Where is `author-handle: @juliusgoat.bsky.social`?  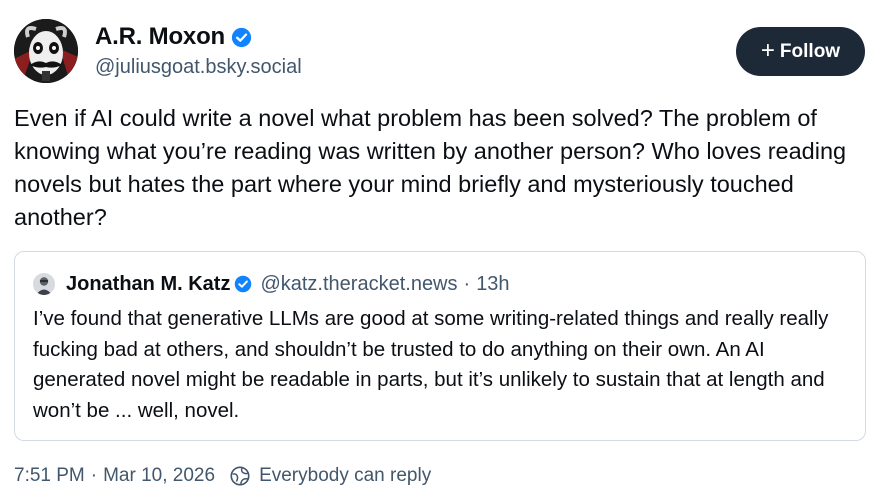 author-handle: @juliusgoat.bsky.social is located at coordinates (198, 67).